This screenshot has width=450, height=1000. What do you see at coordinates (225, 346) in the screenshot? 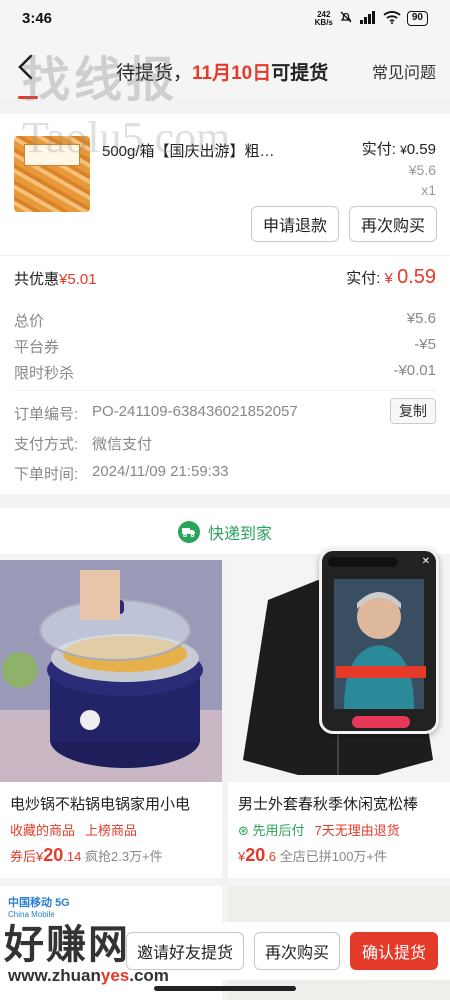
I see `breakdown-row: 平台券 -¥5` at bounding box center [225, 346].